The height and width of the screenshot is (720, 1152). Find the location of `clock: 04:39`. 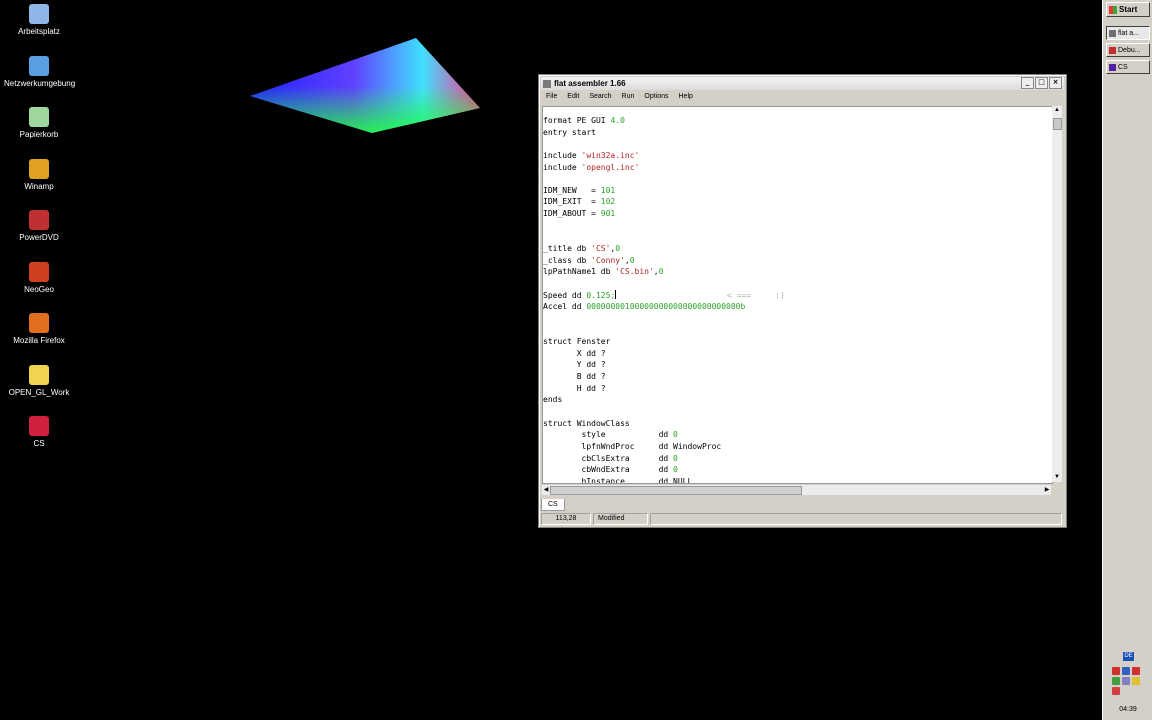

clock: 04:39 is located at coordinates (1128, 709).